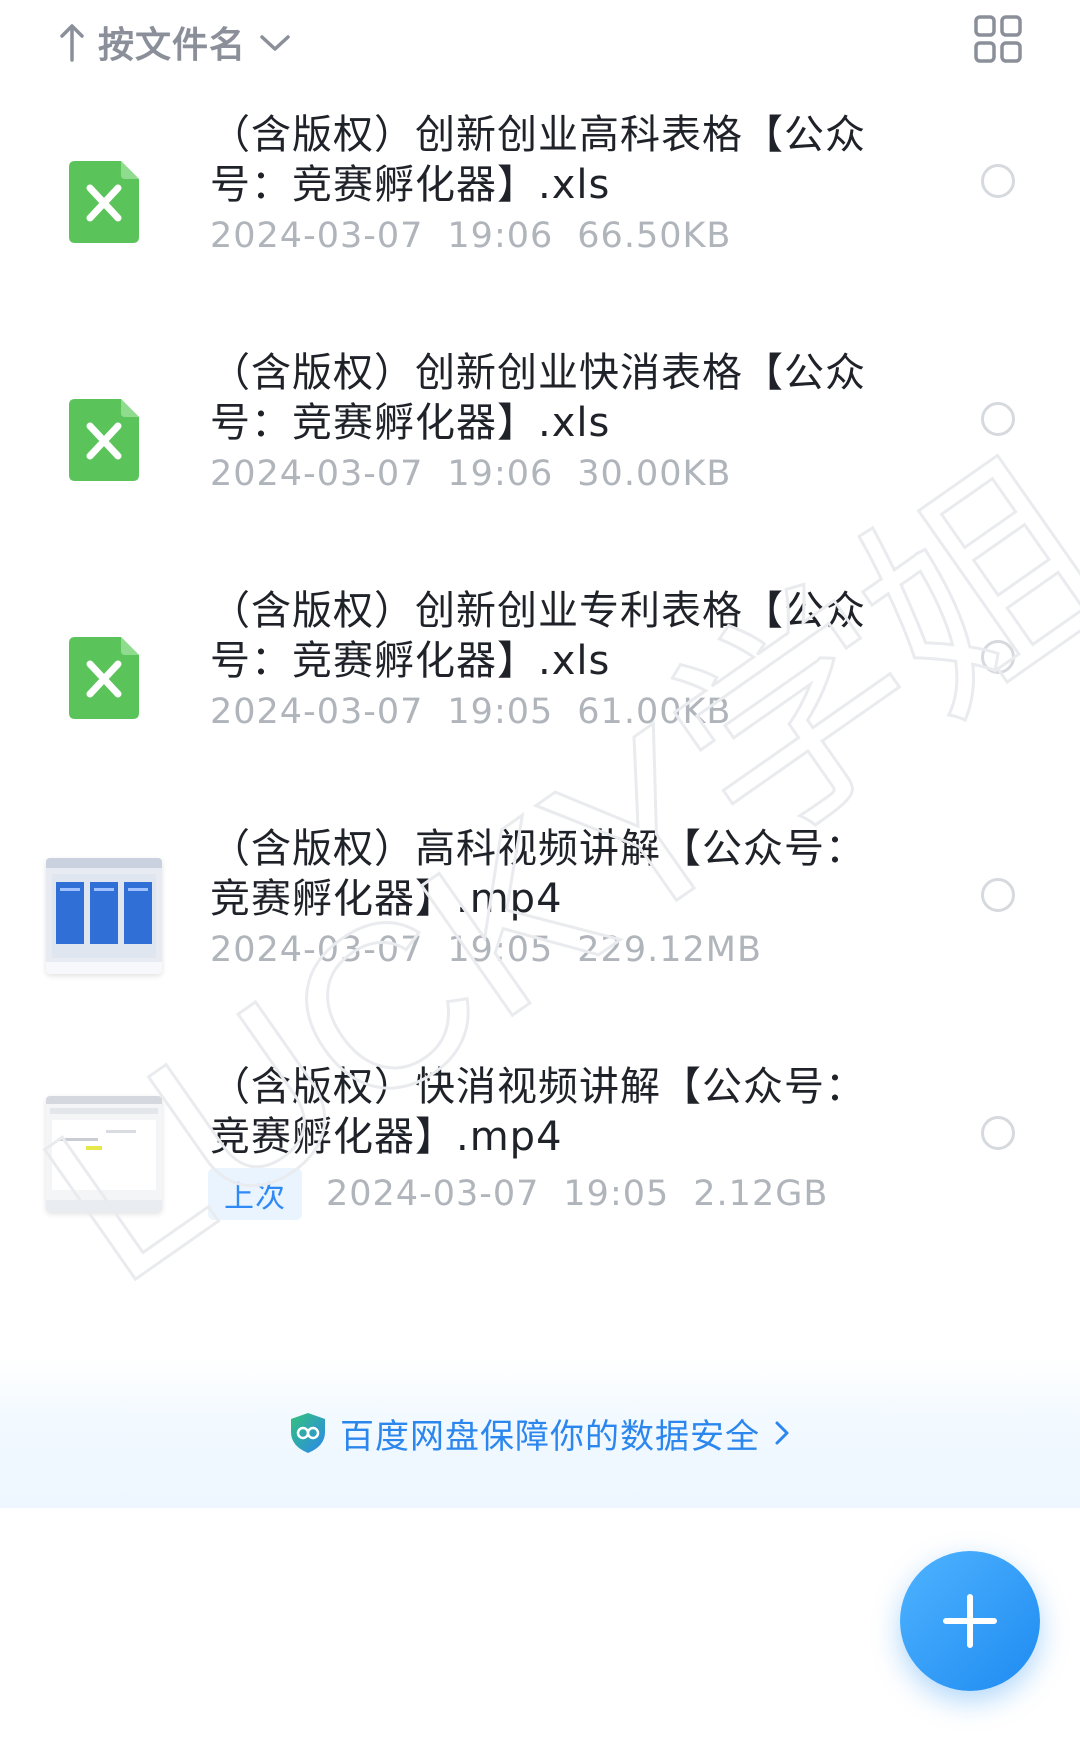 The width and height of the screenshot is (1080, 1755). I want to click on file-name: （含版权）创新创业专利表格【公众 号：竞赛孵化器】.xls, so click(550, 636).